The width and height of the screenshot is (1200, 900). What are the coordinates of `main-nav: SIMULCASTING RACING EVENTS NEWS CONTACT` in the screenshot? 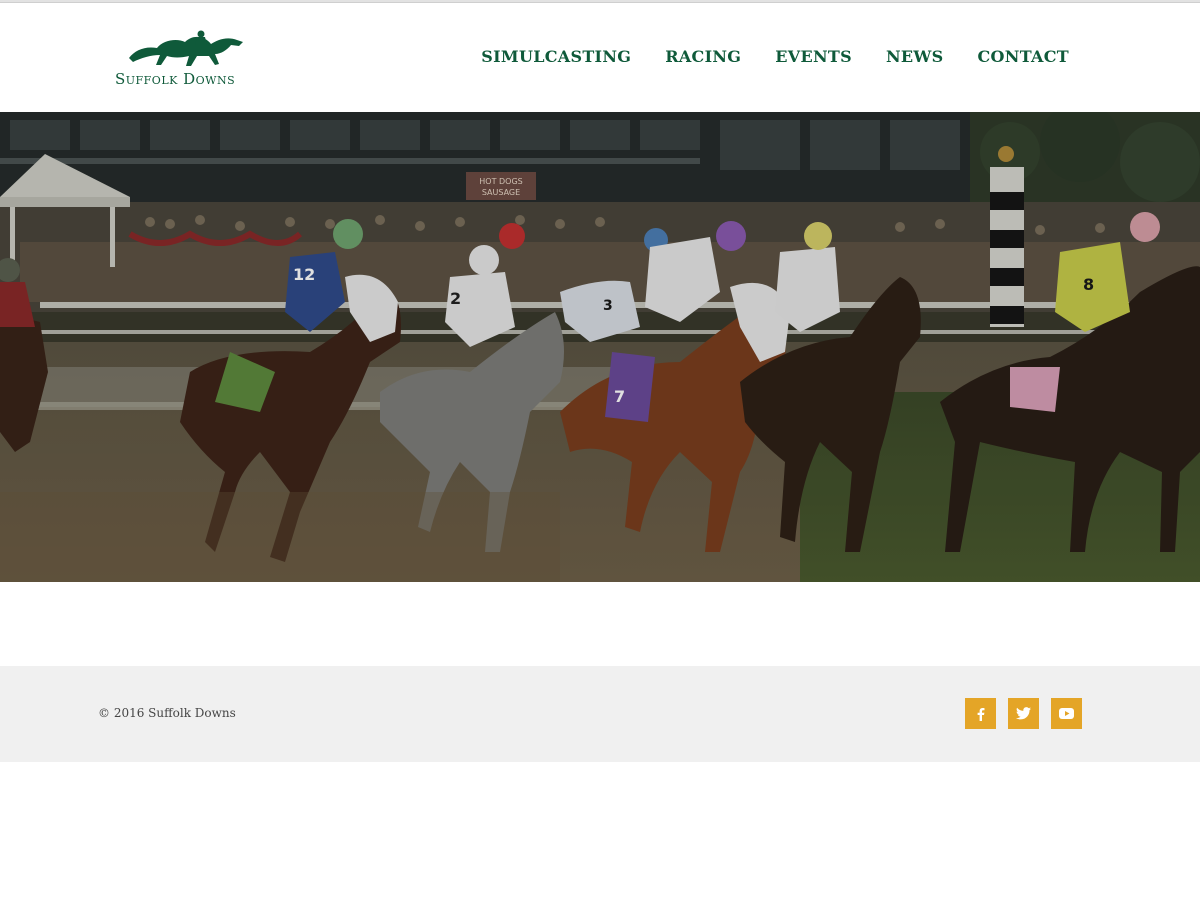 It's located at (775, 56).